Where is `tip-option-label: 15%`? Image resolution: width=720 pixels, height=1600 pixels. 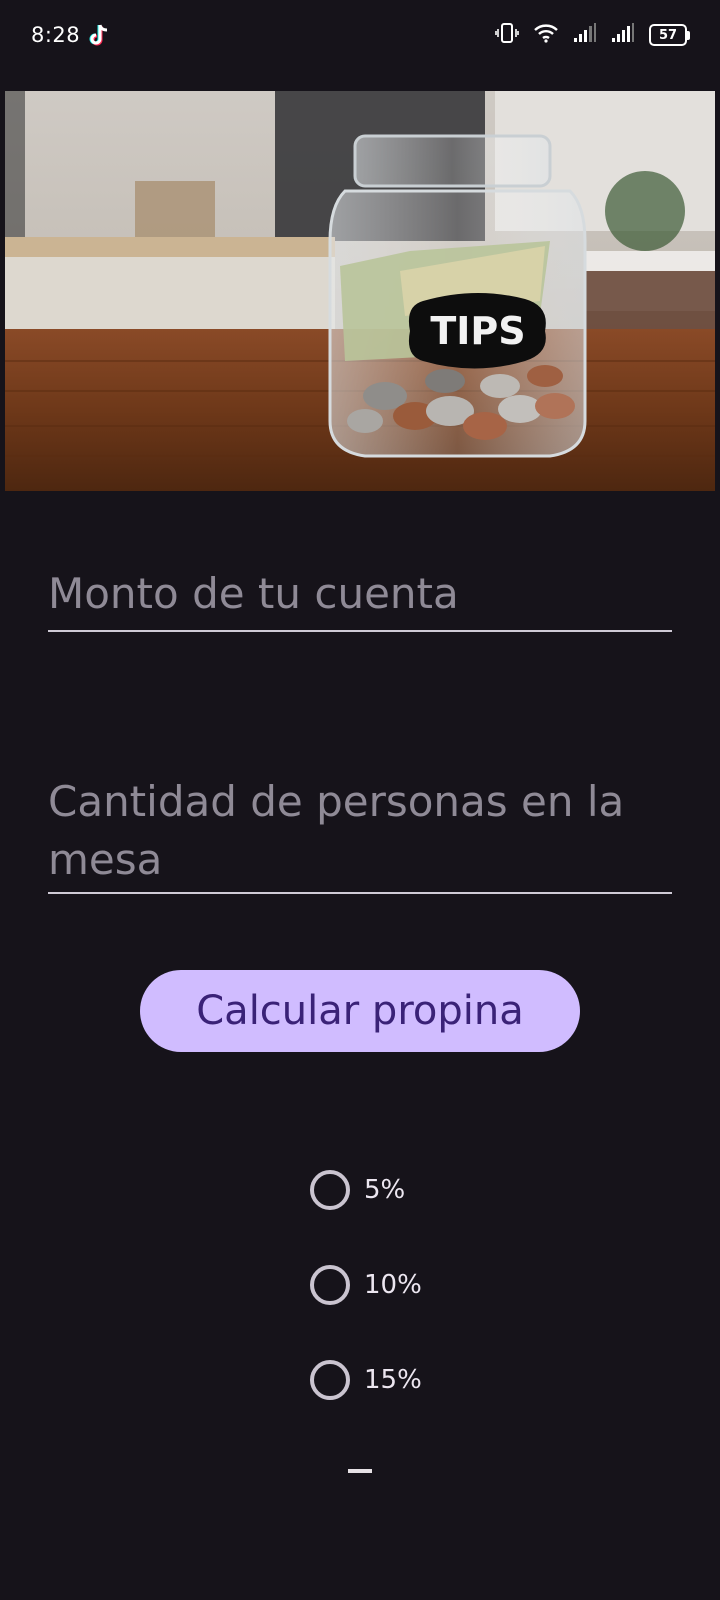
tip-option-label: 15% is located at coordinates (393, 1380).